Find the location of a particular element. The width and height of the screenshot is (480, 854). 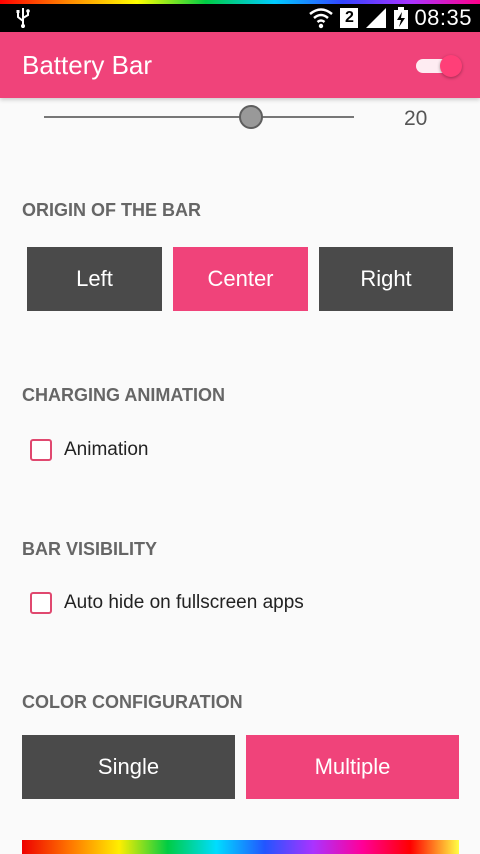

thickness-slider is located at coordinates (199, 117).